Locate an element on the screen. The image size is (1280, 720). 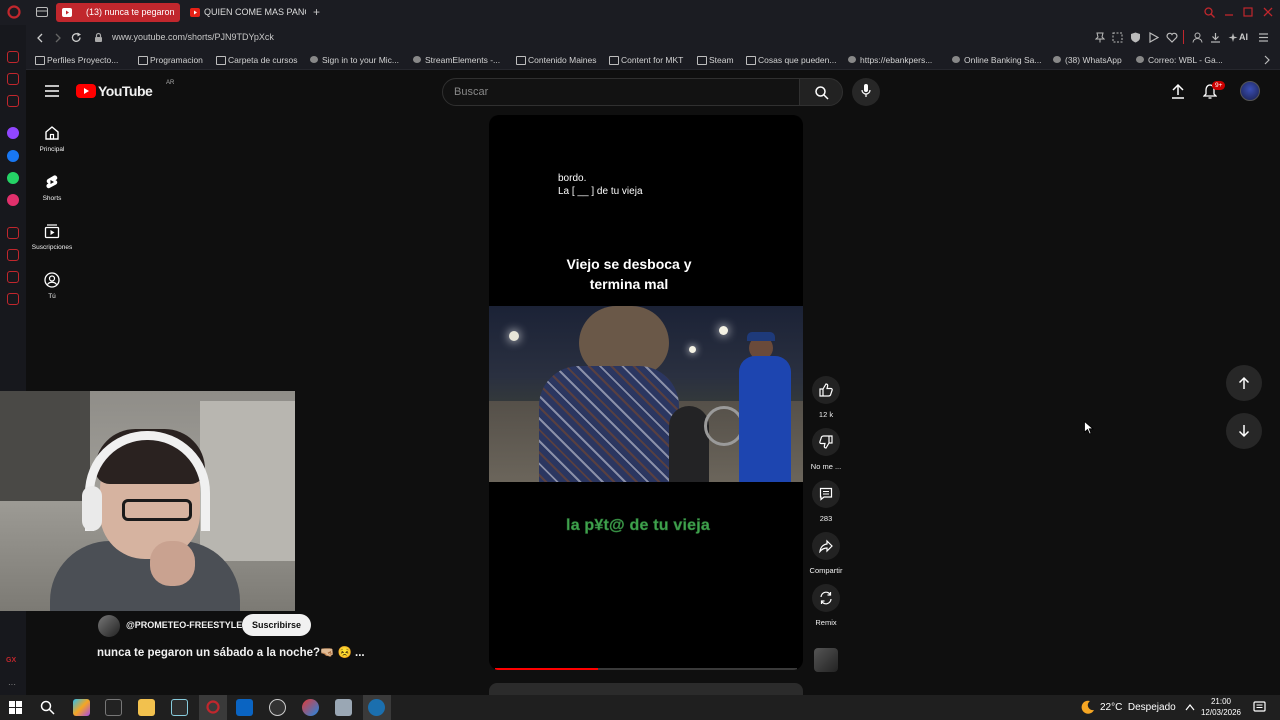
comments-action: 283 is located at coordinates (826, 501).